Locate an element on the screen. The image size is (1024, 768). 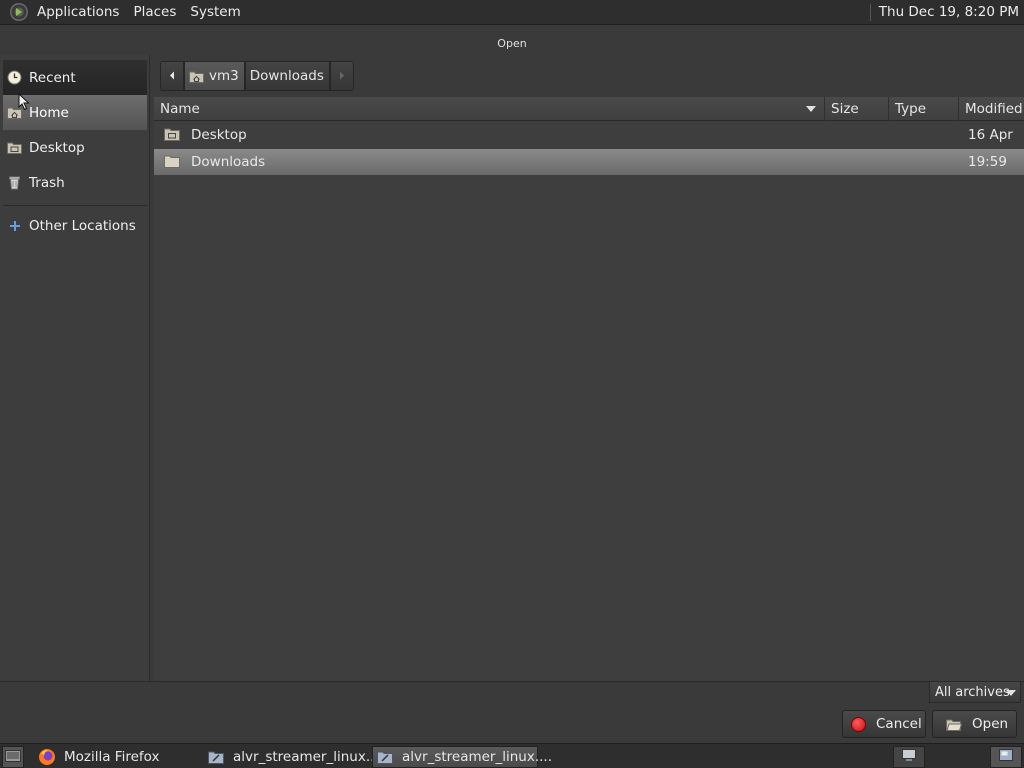
file-row: Downloads 19:59 is located at coordinates (589, 162).